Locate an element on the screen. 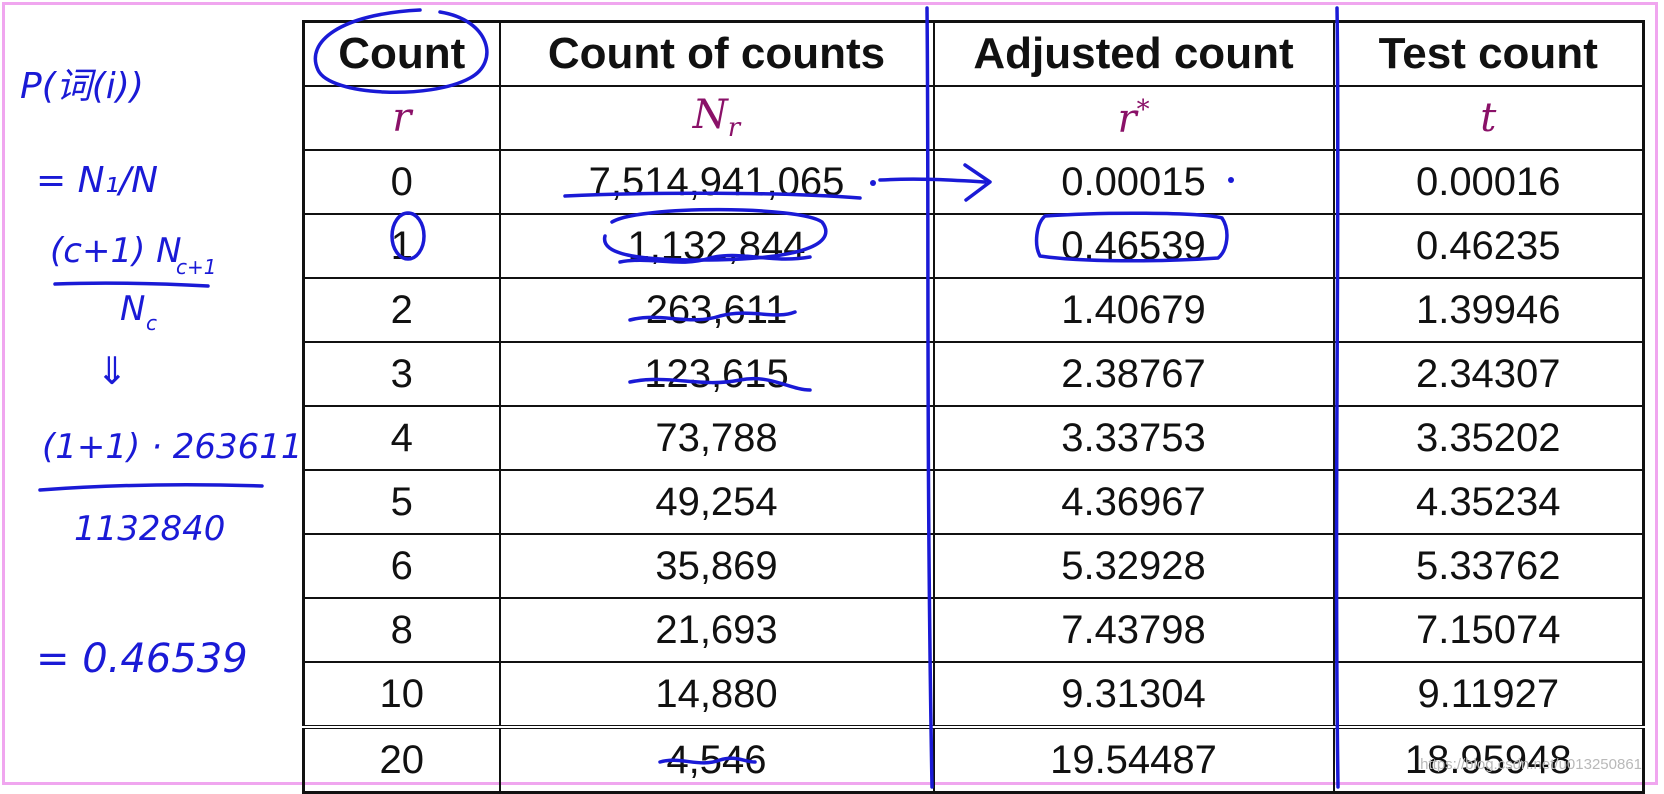  cell-count: 3 is located at coordinates (401, 374).